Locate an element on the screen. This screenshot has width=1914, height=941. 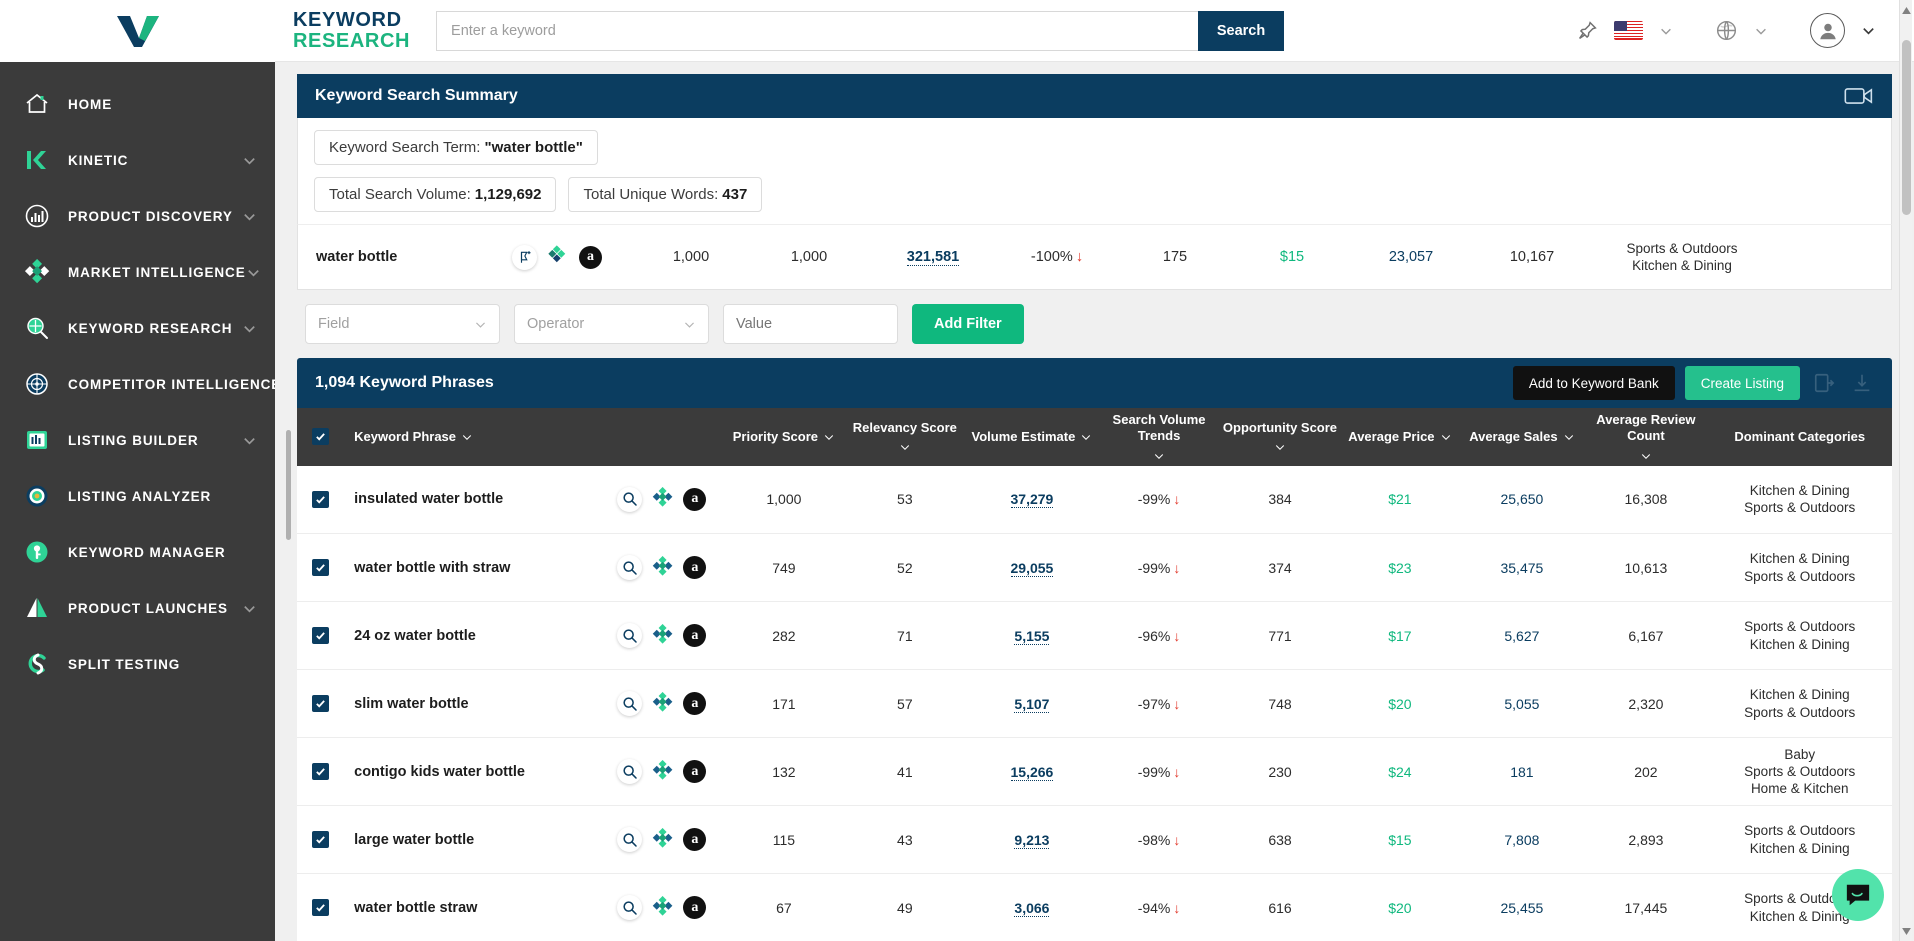
export-icon is located at coordinates (1824, 383).